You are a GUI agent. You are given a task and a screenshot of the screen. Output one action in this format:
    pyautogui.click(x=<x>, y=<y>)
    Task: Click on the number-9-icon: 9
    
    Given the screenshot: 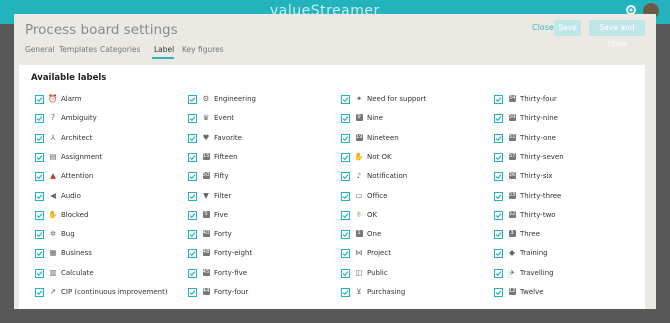 What is the action you would take?
    pyautogui.click(x=359, y=117)
    